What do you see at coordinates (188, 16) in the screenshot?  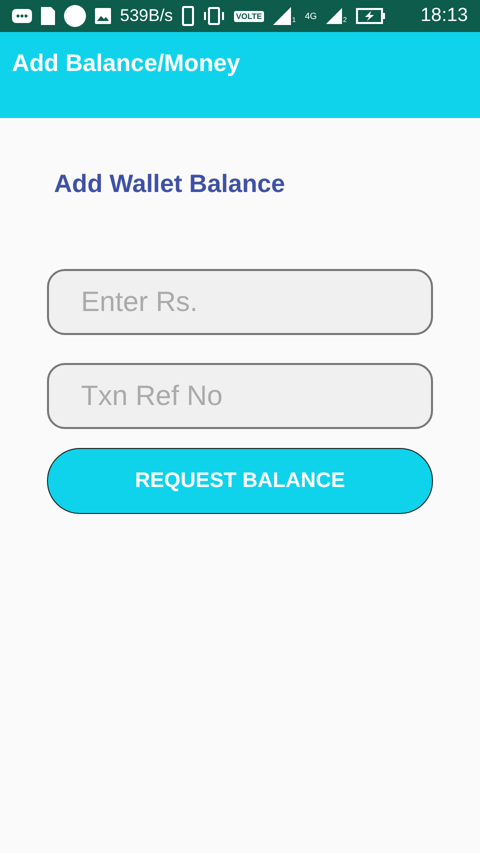 I see `phone-icon` at bounding box center [188, 16].